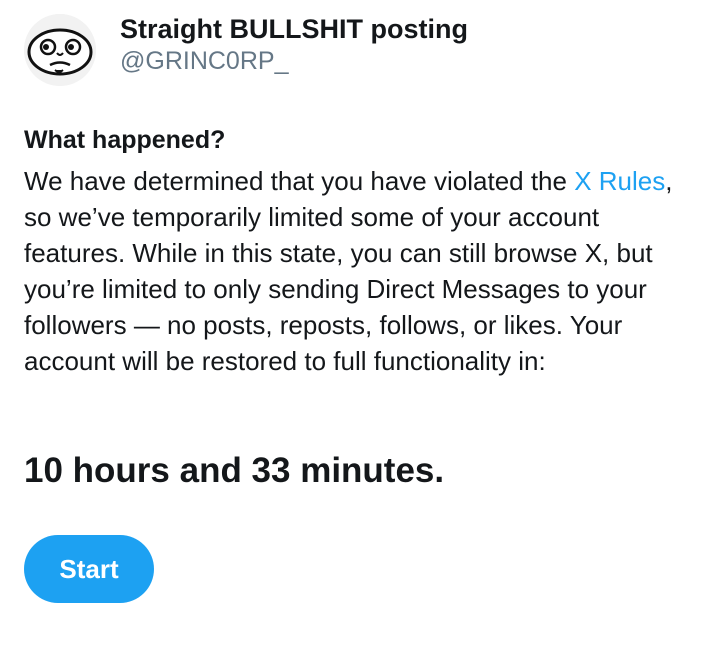  What do you see at coordinates (294, 29) in the screenshot?
I see `display-name: Straight BULLSHIT posting` at bounding box center [294, 29].